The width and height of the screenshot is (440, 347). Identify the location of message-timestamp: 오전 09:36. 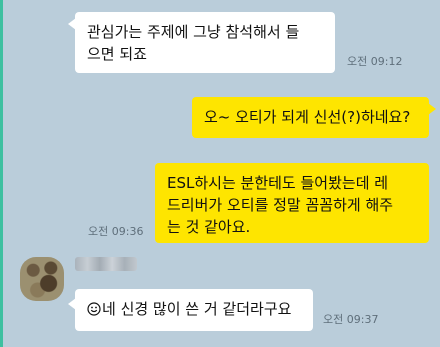
(116, 231).